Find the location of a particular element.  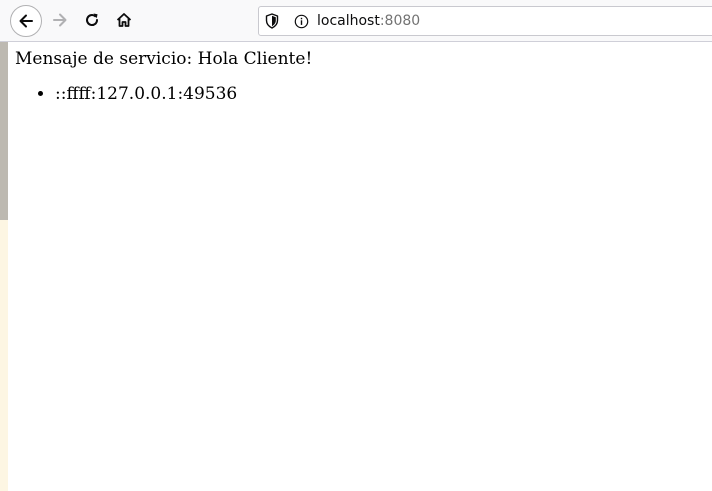

forward-arrow-icon is located at coordinates (60, 20).